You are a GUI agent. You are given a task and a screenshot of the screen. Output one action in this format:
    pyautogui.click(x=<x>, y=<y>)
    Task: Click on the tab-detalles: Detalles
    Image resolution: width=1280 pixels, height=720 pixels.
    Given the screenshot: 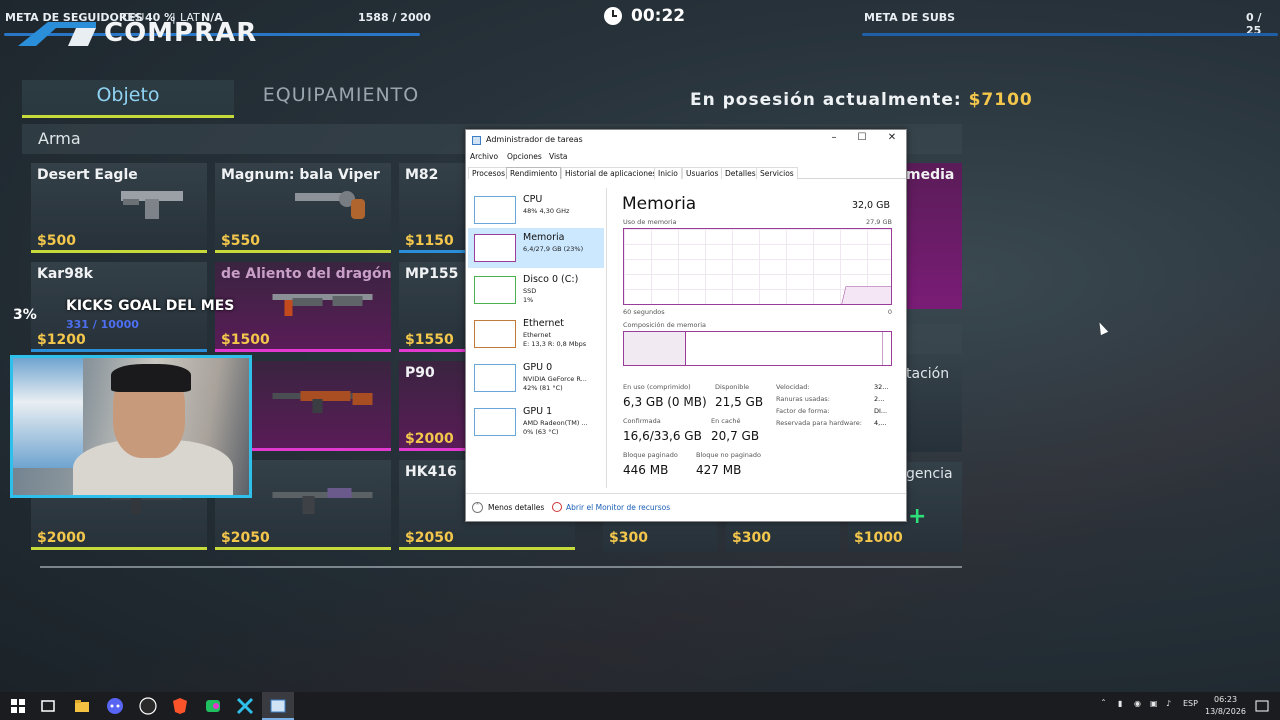 What is the action you would take?
    pyautogui.click(x=740, y=173)
    